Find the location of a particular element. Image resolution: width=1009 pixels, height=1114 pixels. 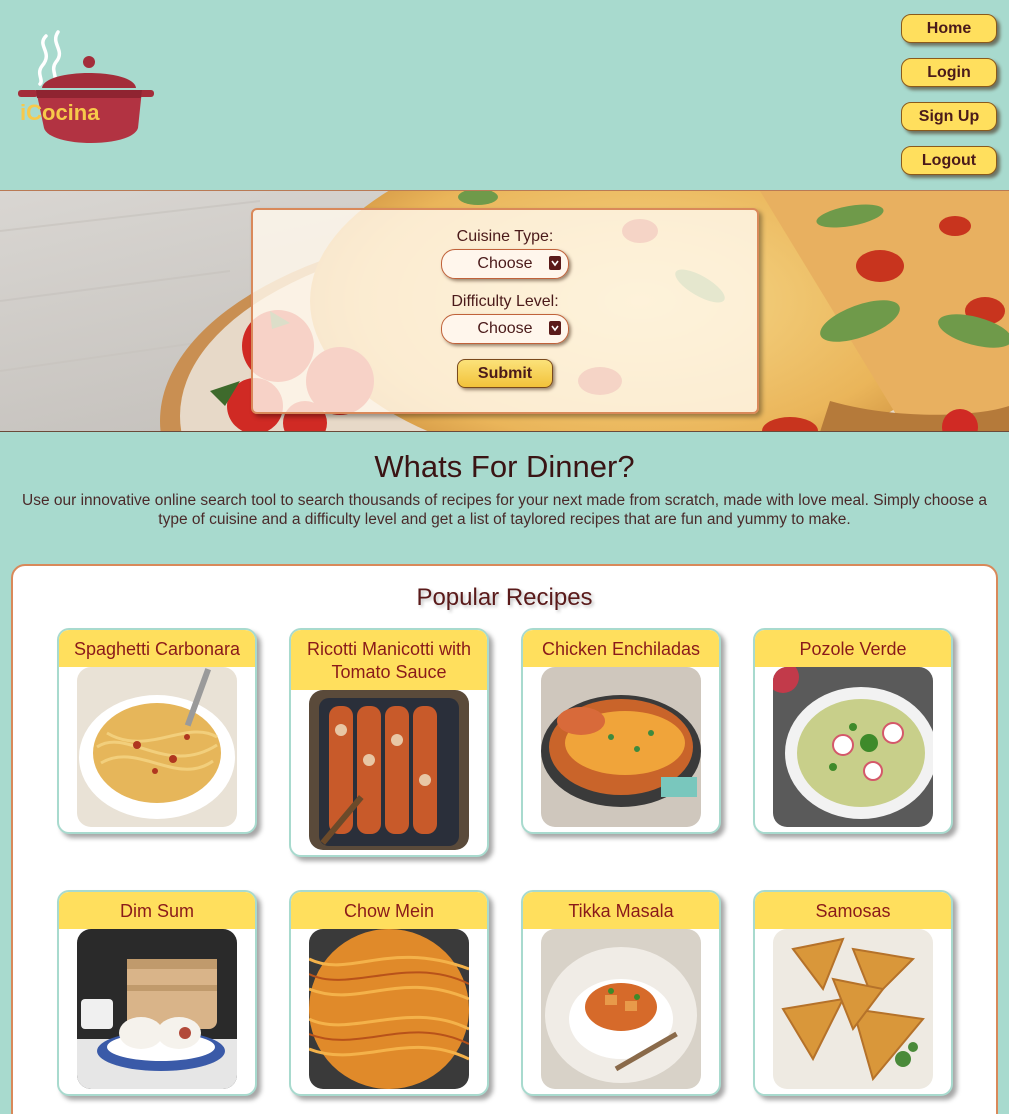

popular-recipes-title: Popular Recipes is located at coordinates (504, 597).